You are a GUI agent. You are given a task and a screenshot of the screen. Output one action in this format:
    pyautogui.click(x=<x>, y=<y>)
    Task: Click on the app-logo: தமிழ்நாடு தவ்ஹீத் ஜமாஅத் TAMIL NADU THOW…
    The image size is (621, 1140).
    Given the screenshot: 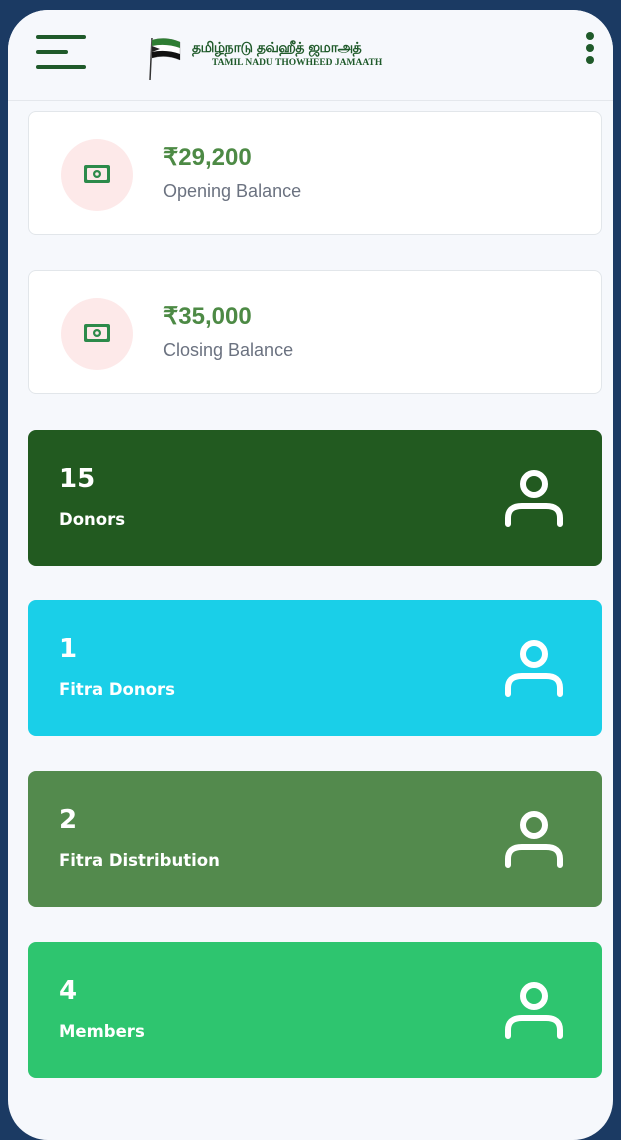 What is the action you would take?
    pyautogui.click(x=291, y=57)
    